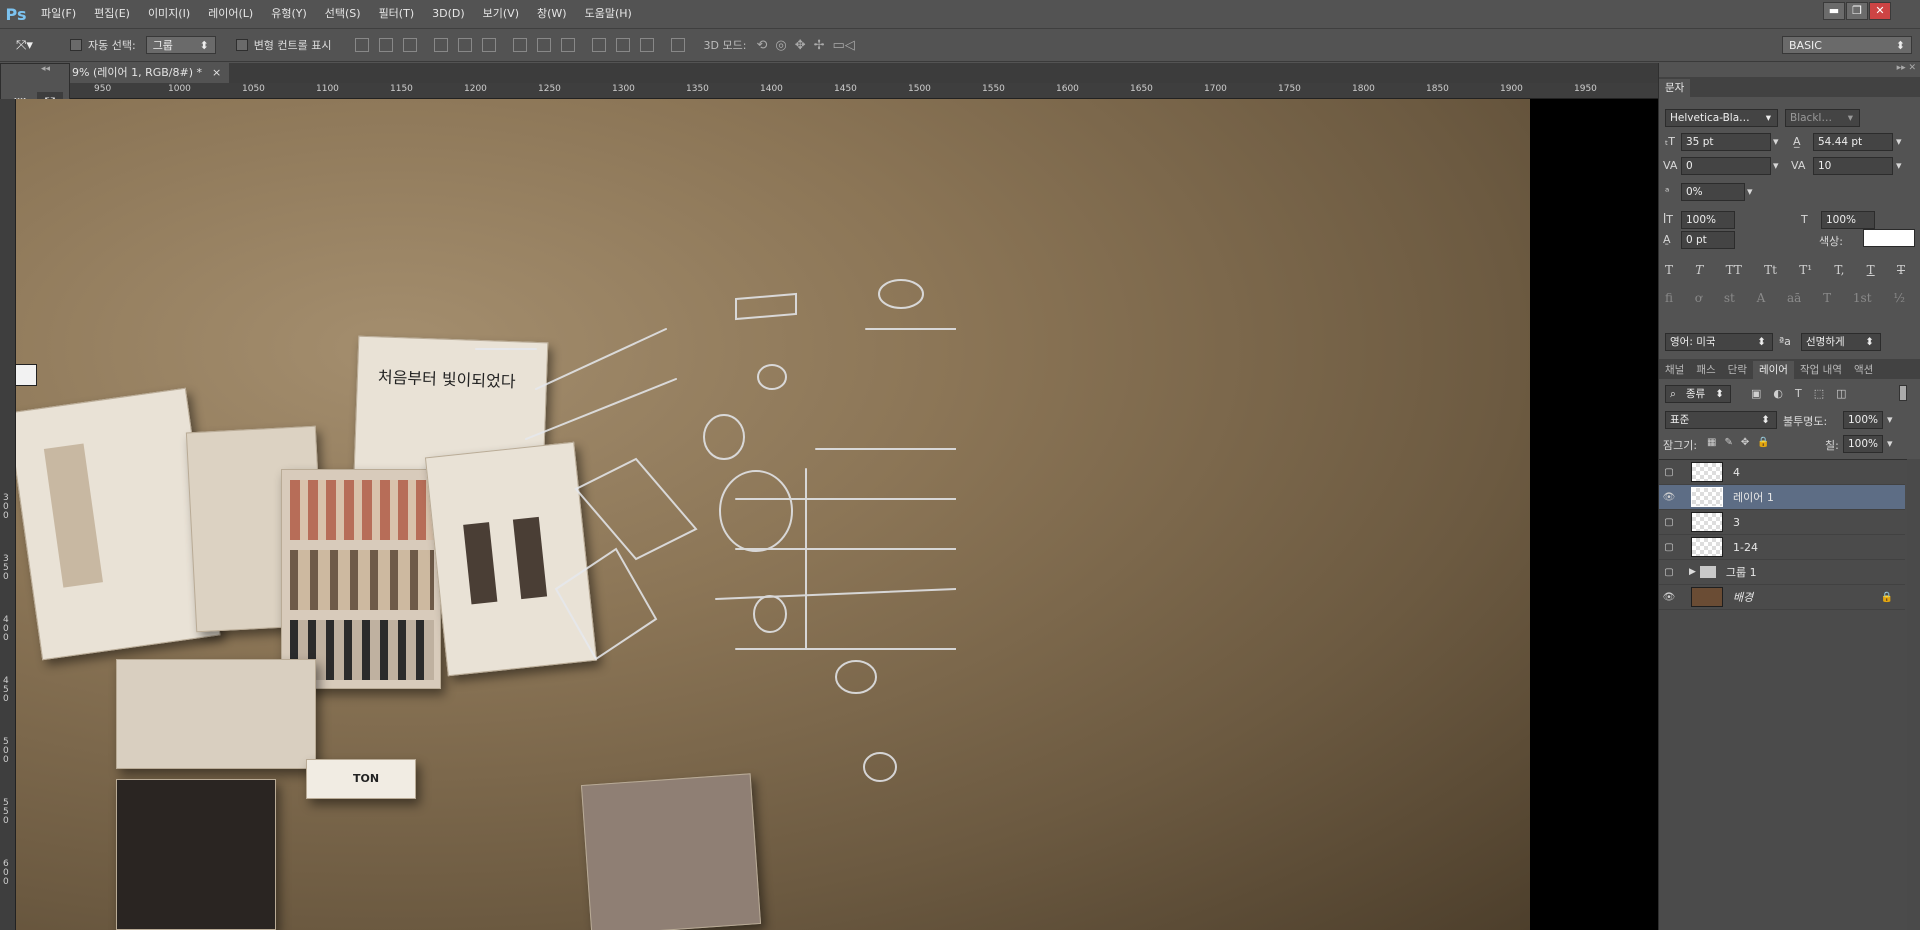  What do you see at coordinates (1756, 393) in the screenshot?
I see `filter-pixel-icon: ▣` at bounding box center [1756, 393].